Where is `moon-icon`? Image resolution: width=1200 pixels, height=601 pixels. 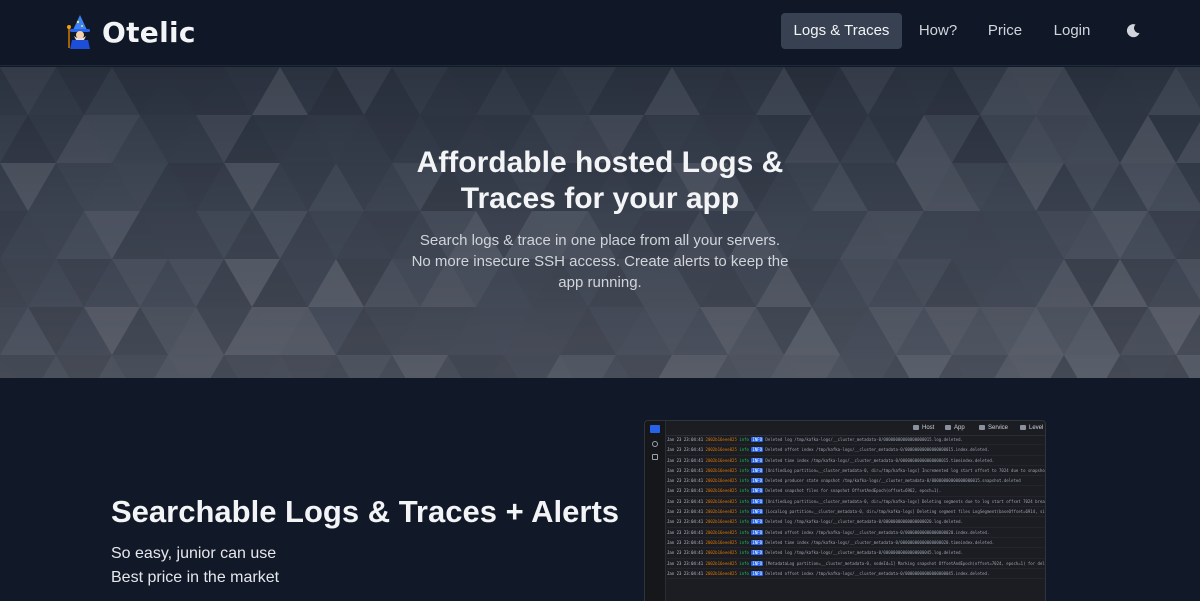 moon-icon is located at coordinates (1133, 31).